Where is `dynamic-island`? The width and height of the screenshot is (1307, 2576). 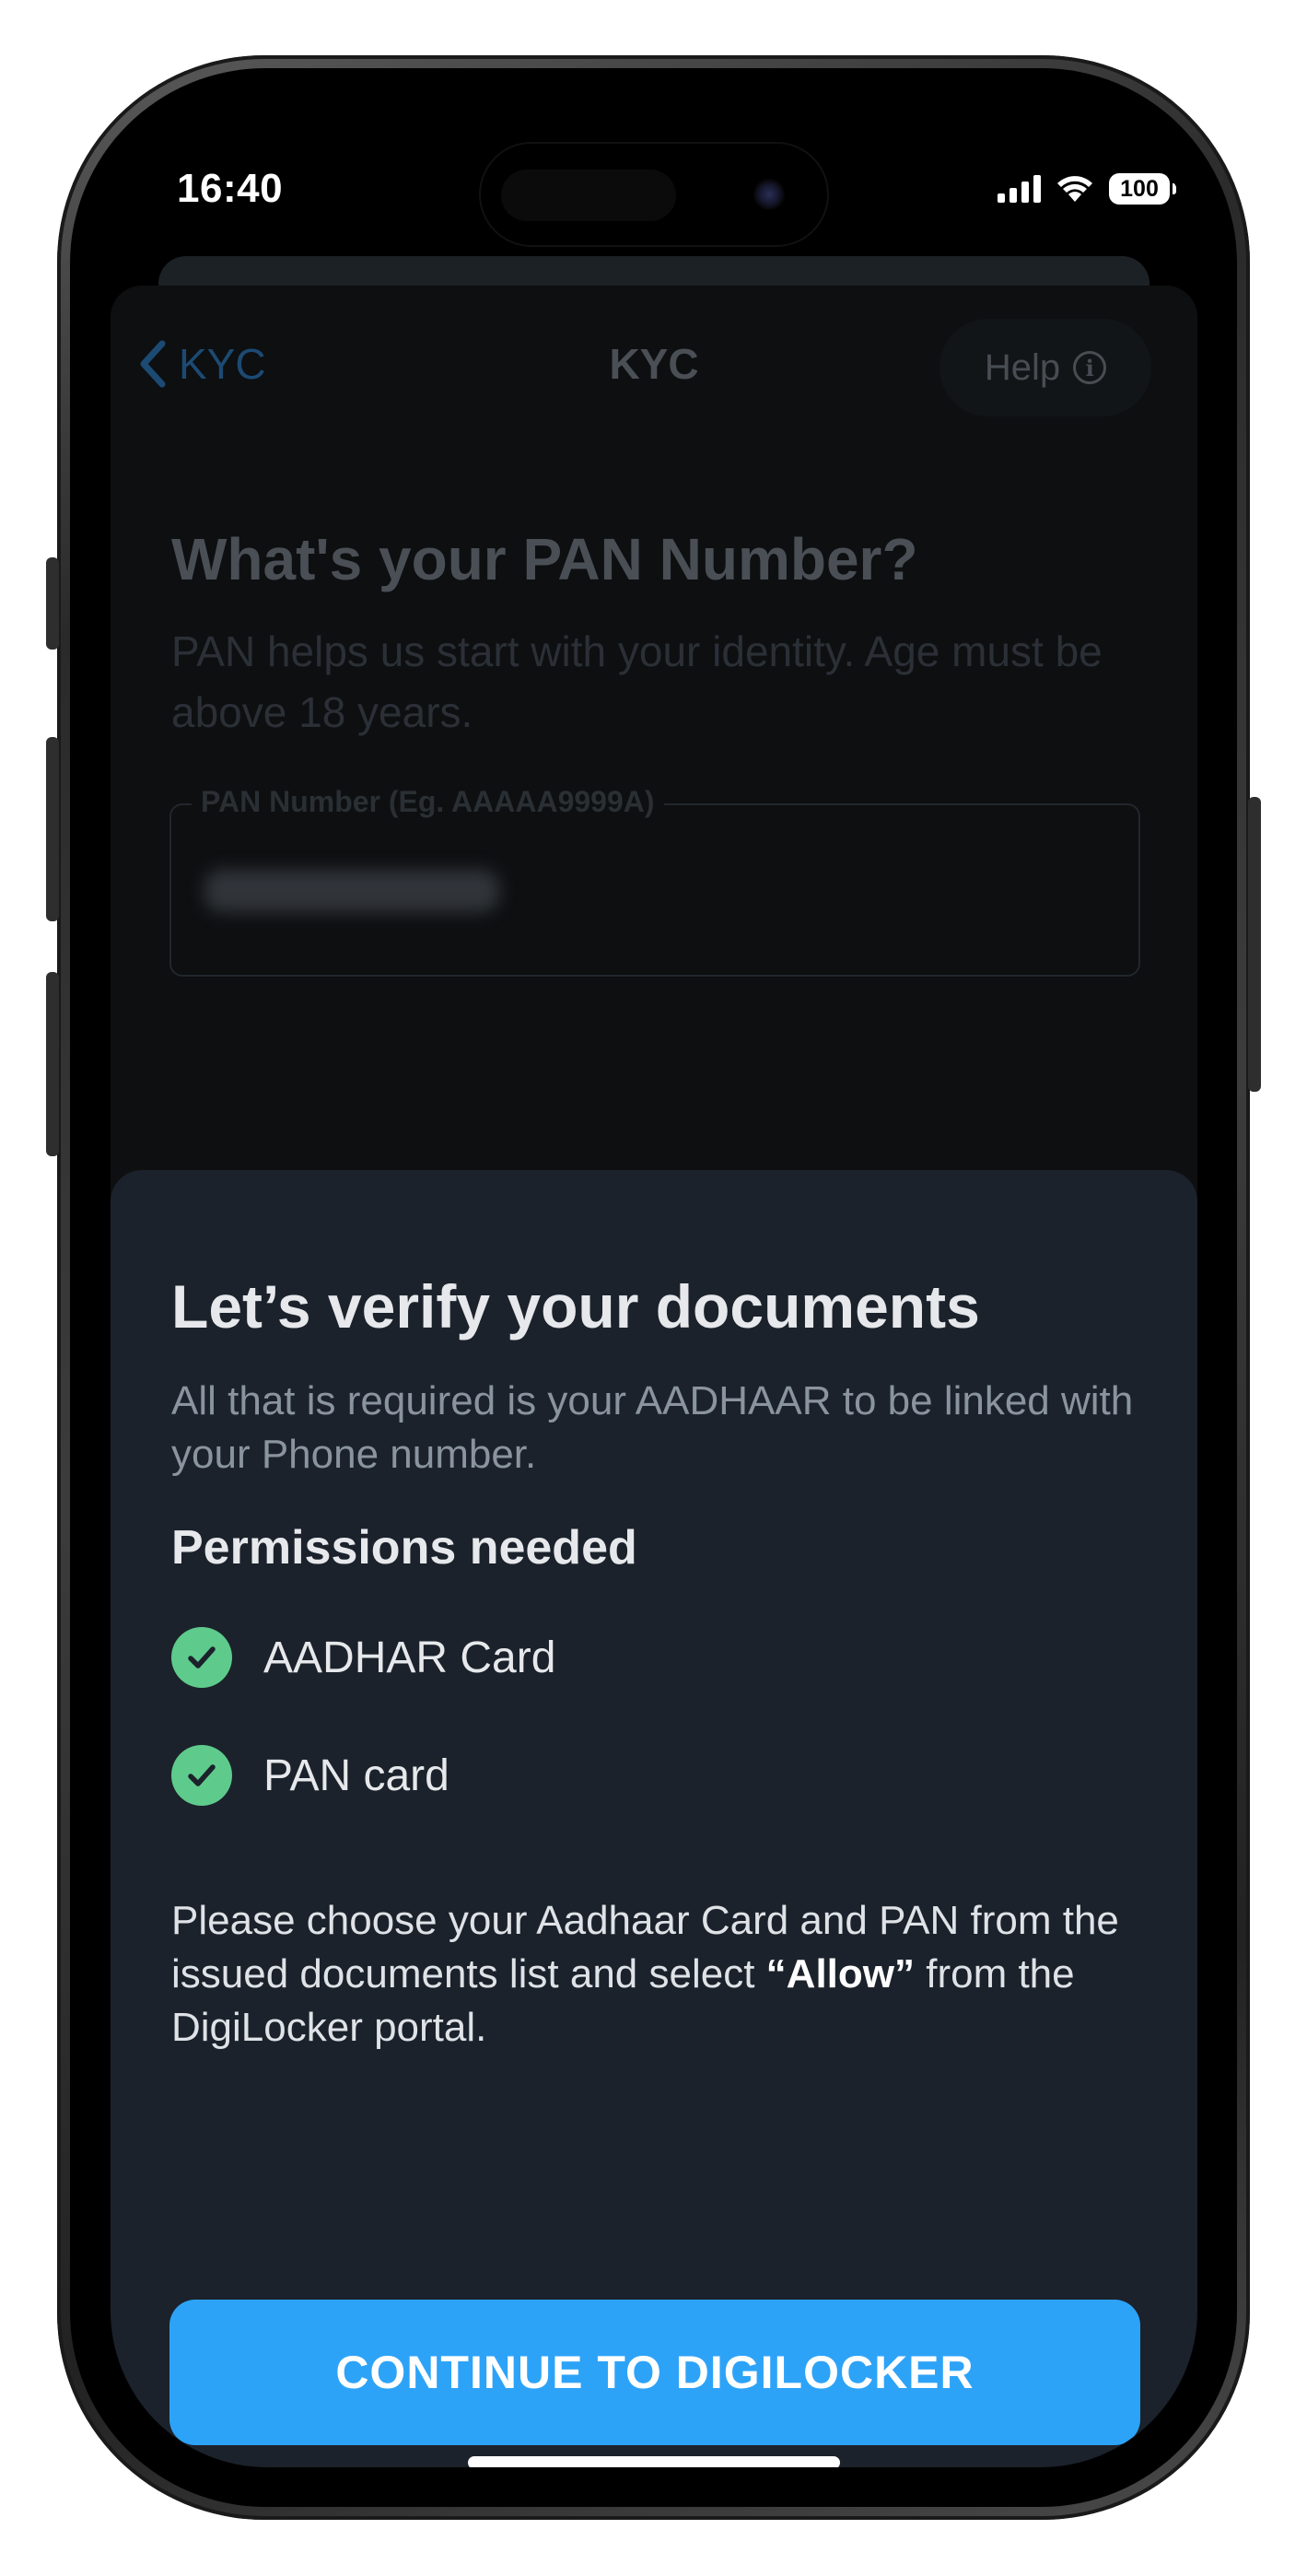
dynamic-island is located at coordinates (654, 195).